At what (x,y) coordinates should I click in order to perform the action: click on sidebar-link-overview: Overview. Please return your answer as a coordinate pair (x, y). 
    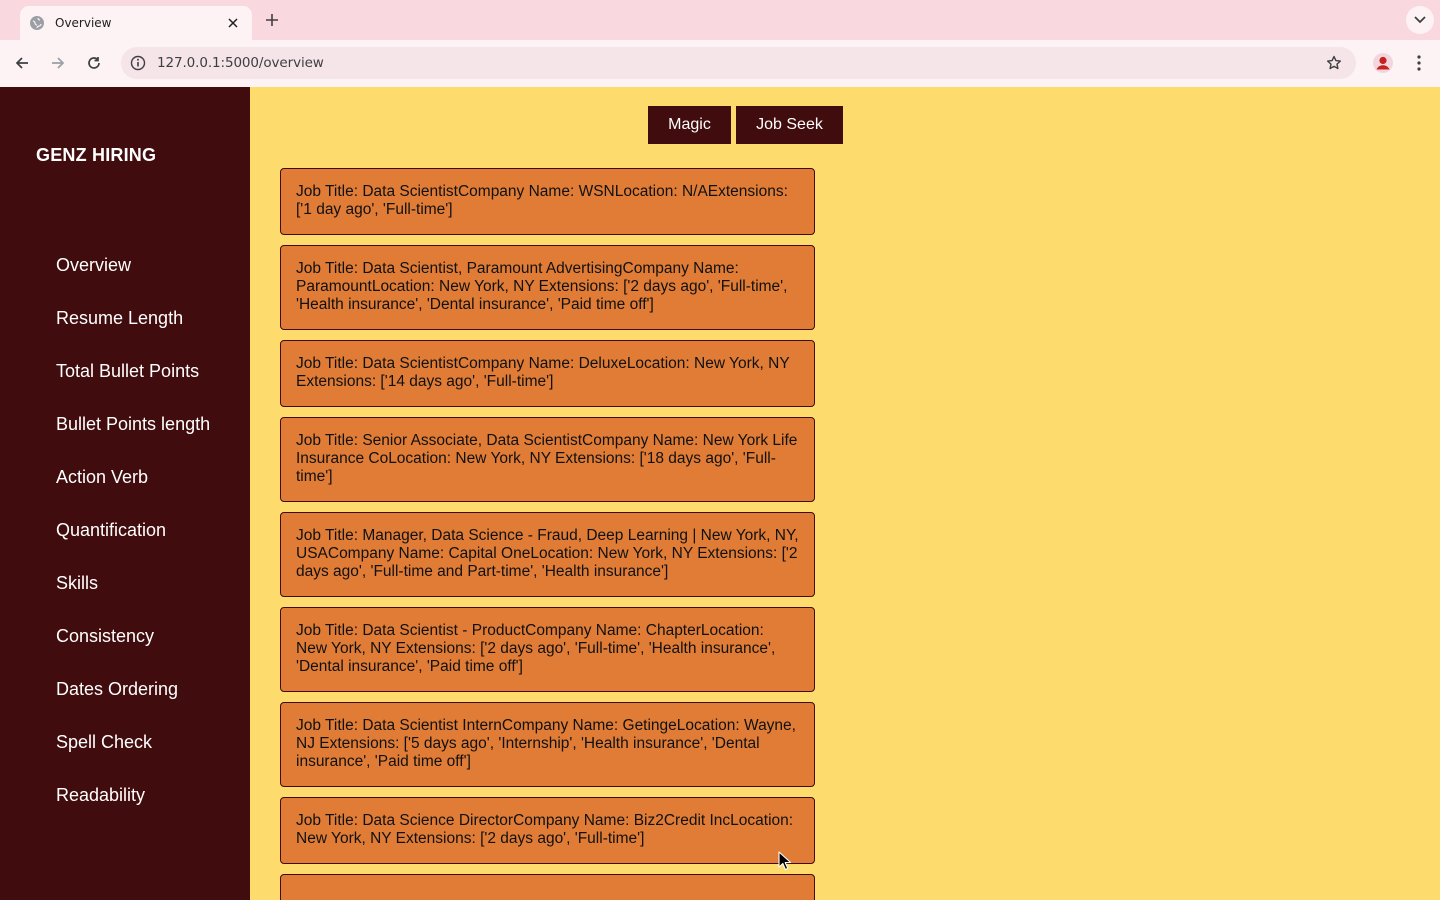
    Looking at the image, I should click on (93, 265).